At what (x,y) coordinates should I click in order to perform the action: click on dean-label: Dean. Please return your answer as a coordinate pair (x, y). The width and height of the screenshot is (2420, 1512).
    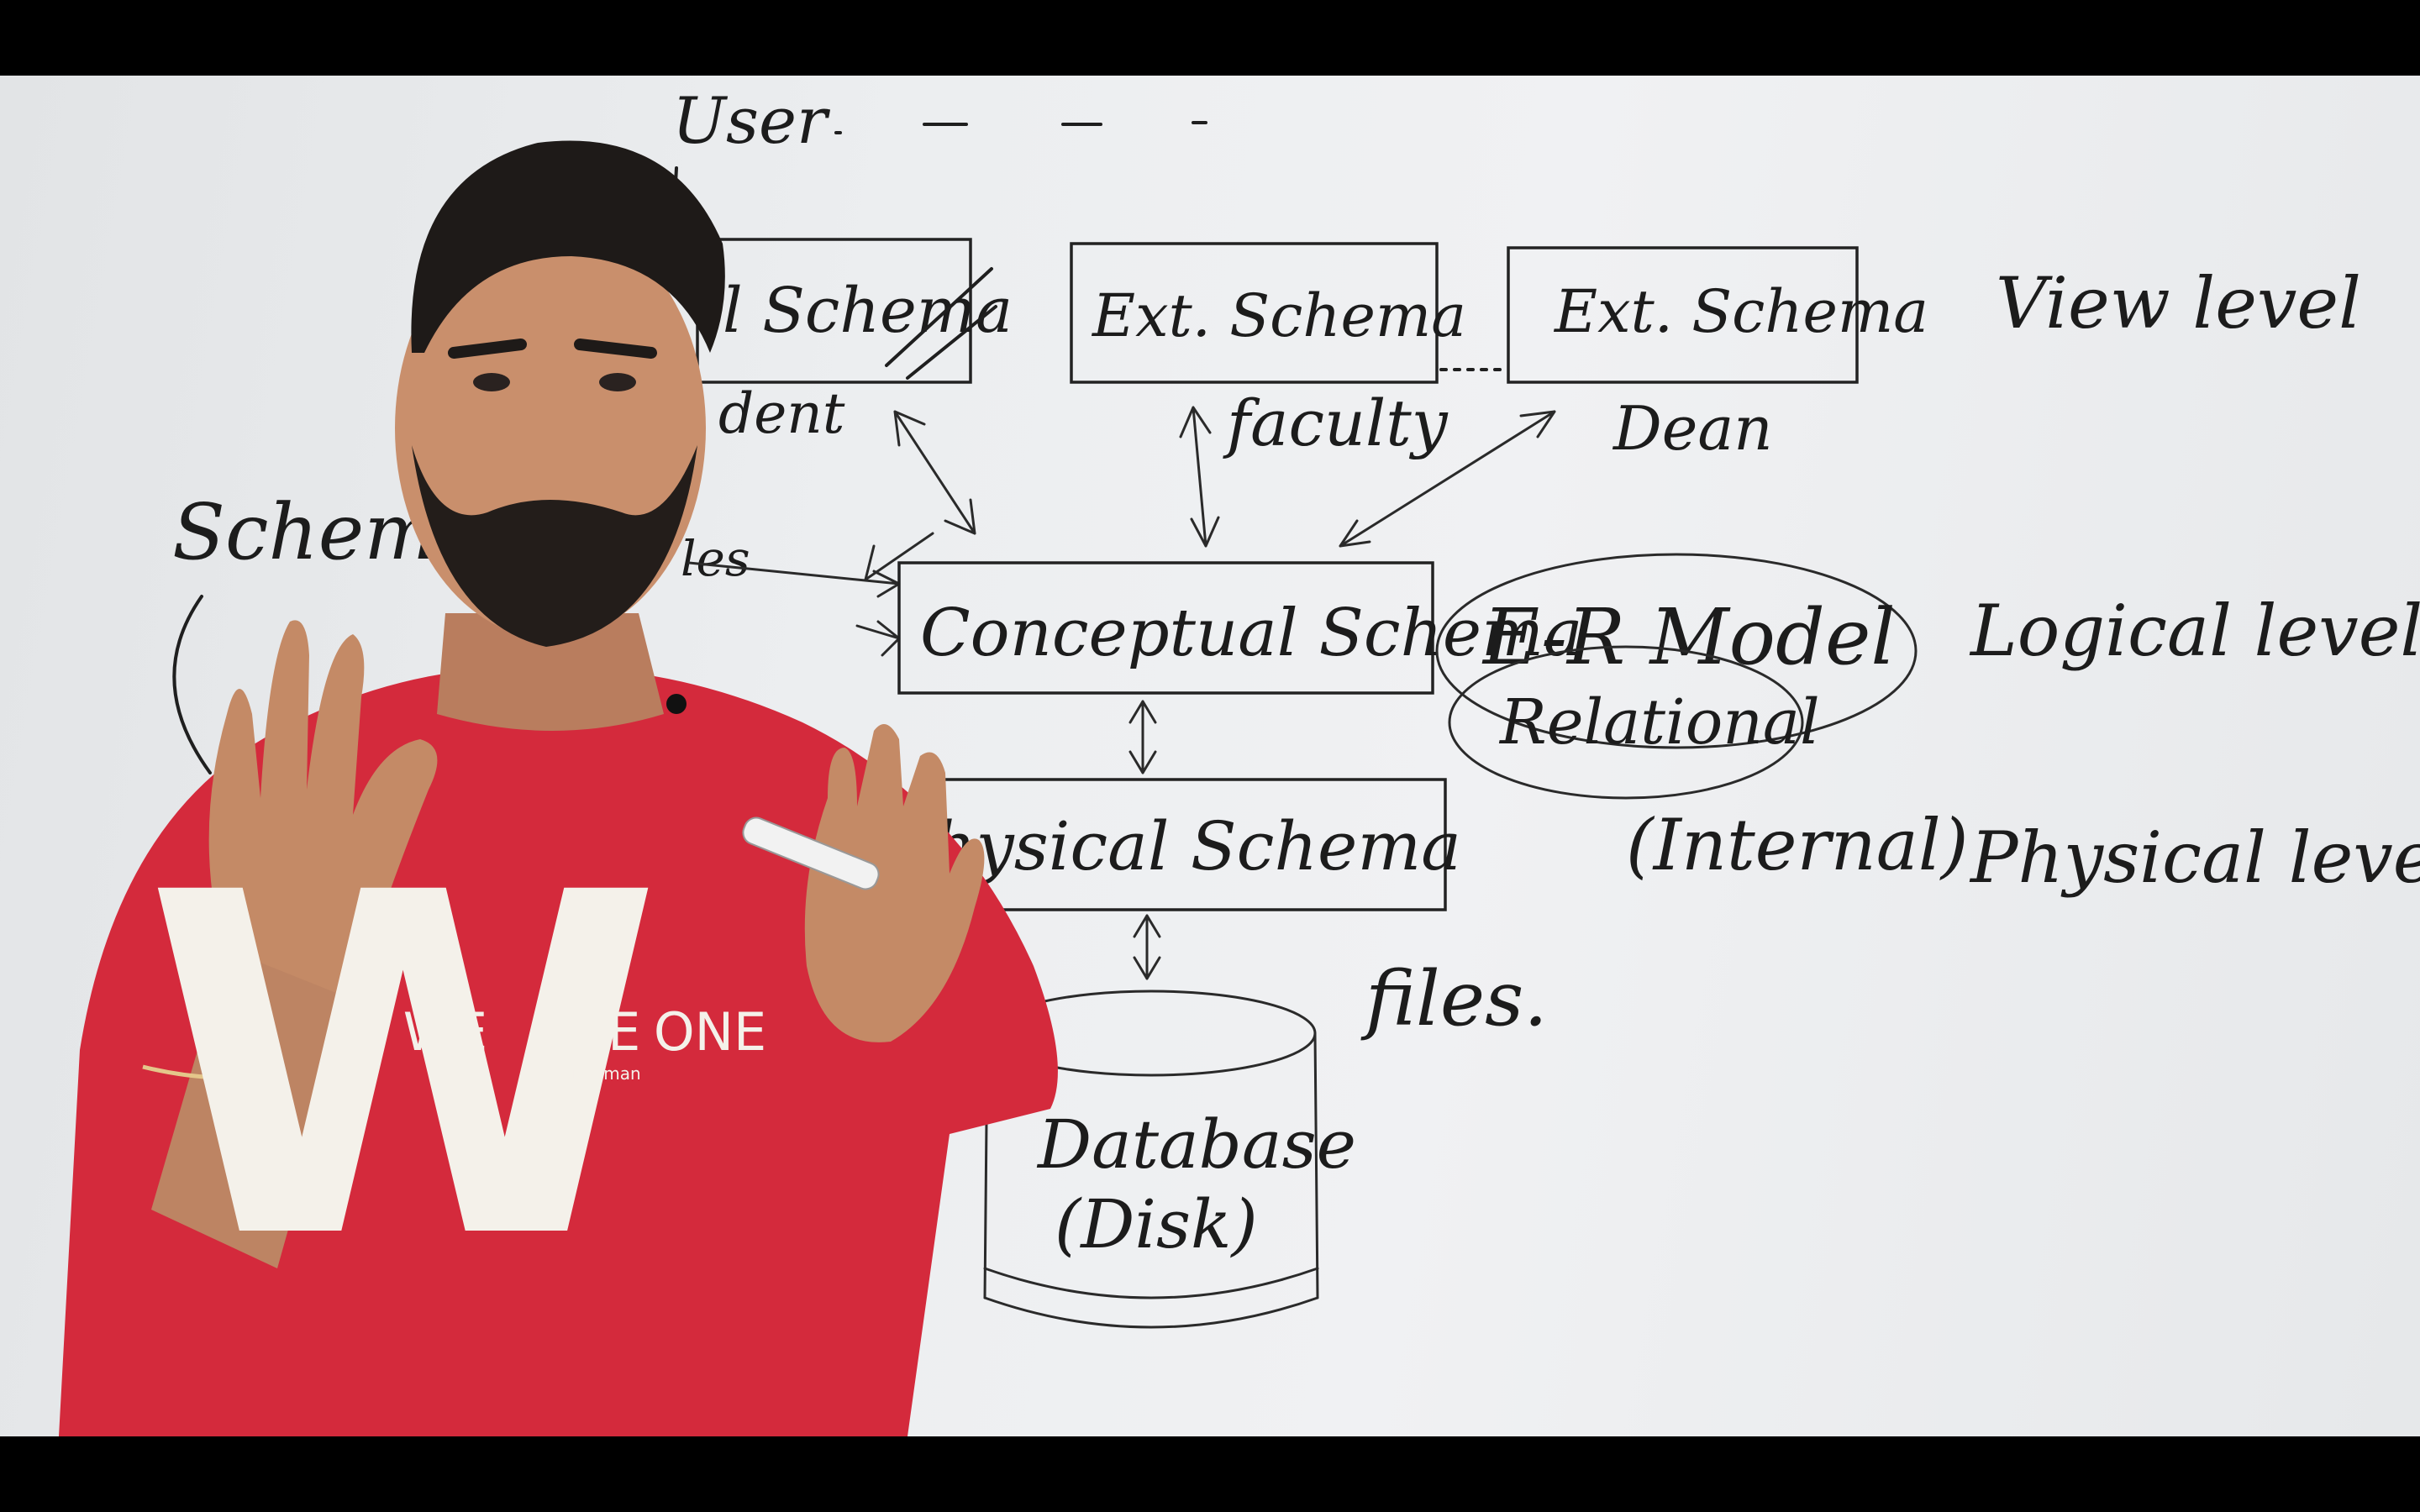
    Looking at the image, I should click on (1692, 428).